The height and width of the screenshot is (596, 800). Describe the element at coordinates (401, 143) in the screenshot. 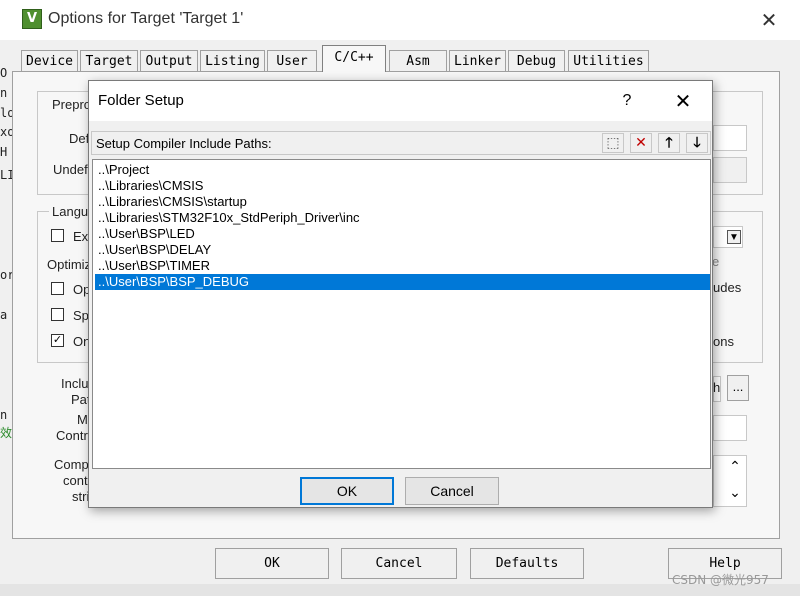

I see `include-paths-header: Setup Compiler Include Paths: ⬚ ✕ 🡑 🡓` at that location.